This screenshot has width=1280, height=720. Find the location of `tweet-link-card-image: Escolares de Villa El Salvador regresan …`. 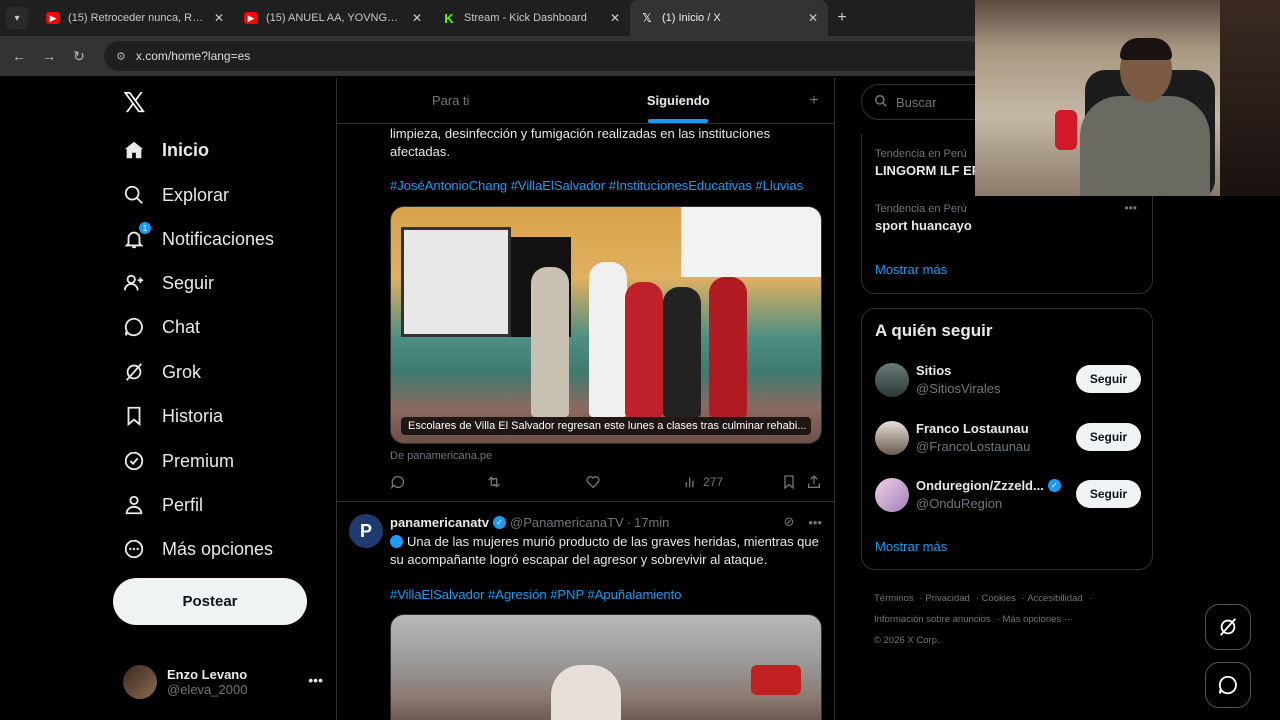

tweet-link-card-image: Escolares de Villa El Salvador regresan … is located at coordinates (606, 325).